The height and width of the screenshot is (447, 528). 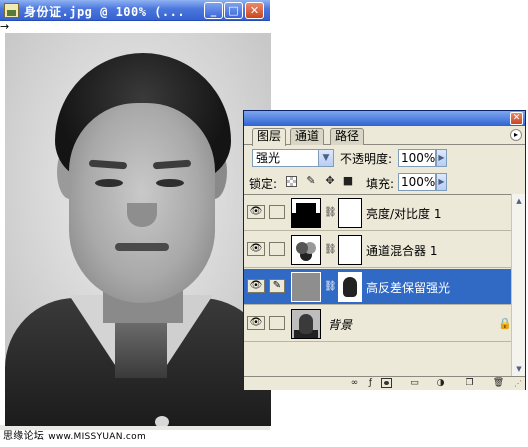 What do you see at coordinates (269, 137) in the screenshot?
I see `tab-layers: 图层` at bounding box center [269, 137].